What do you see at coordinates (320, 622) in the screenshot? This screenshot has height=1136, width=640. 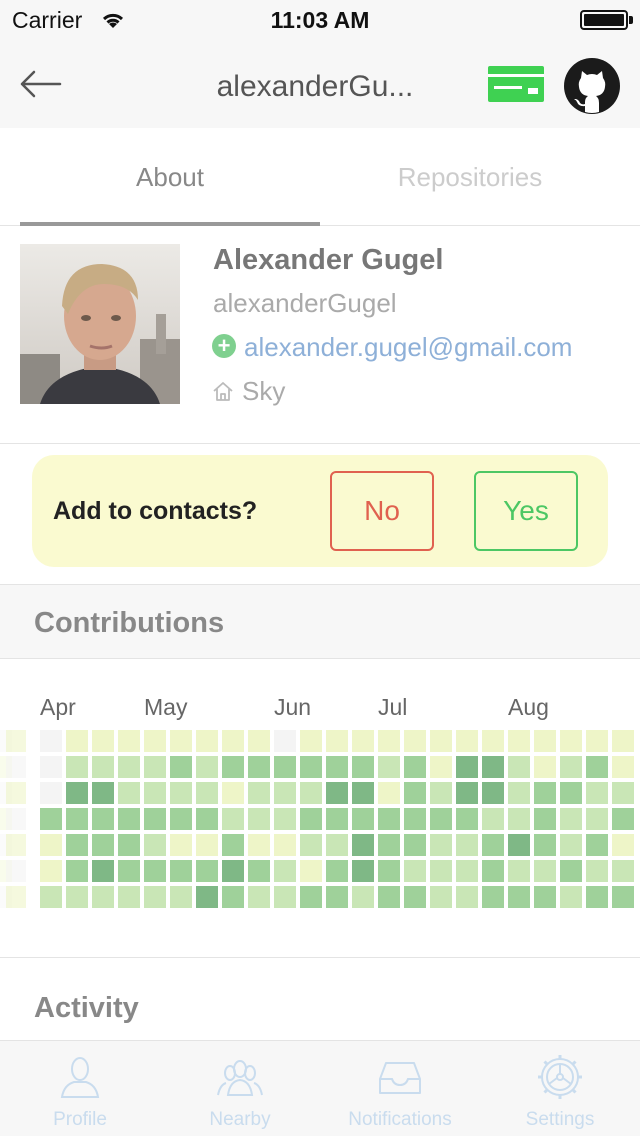 I see `contributions-header: Contributions` at bounding box center [320, 622].